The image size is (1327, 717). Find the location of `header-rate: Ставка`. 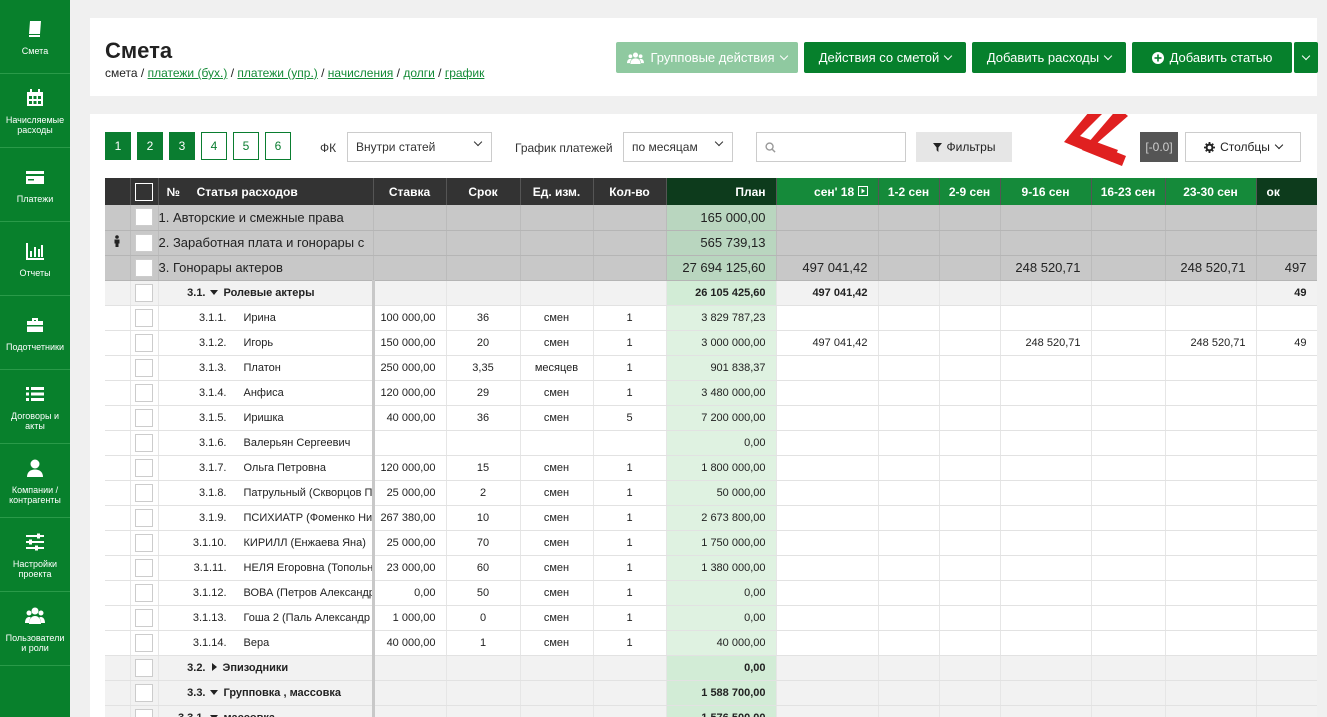

header-rate: Ставка is located at coordinates (410, 191).